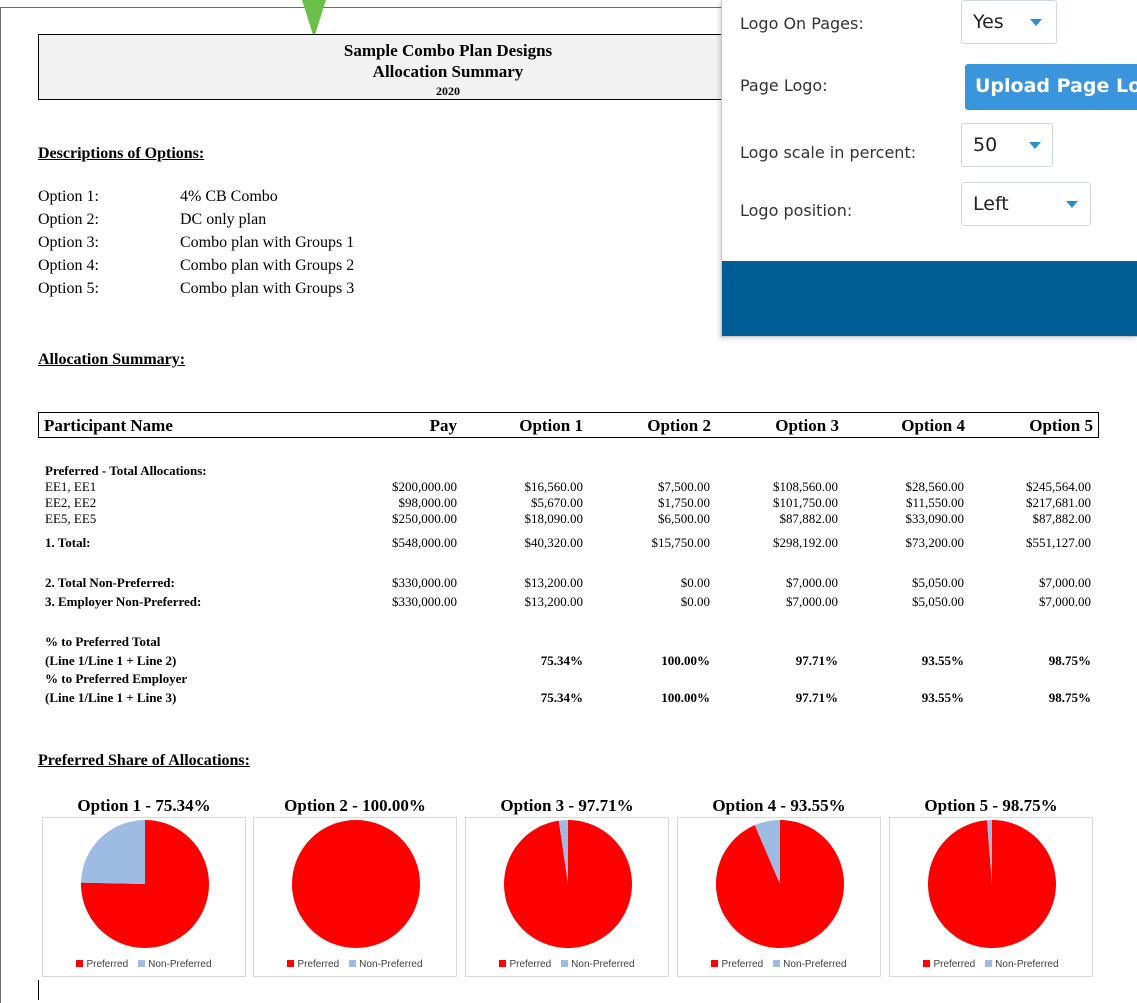 The height and width of the screenshot is (1003, 1137). What do you see at coordinates (929, 298) in the screenshot?
I see `panel-footer-bar` at bounding box center [929, 298].